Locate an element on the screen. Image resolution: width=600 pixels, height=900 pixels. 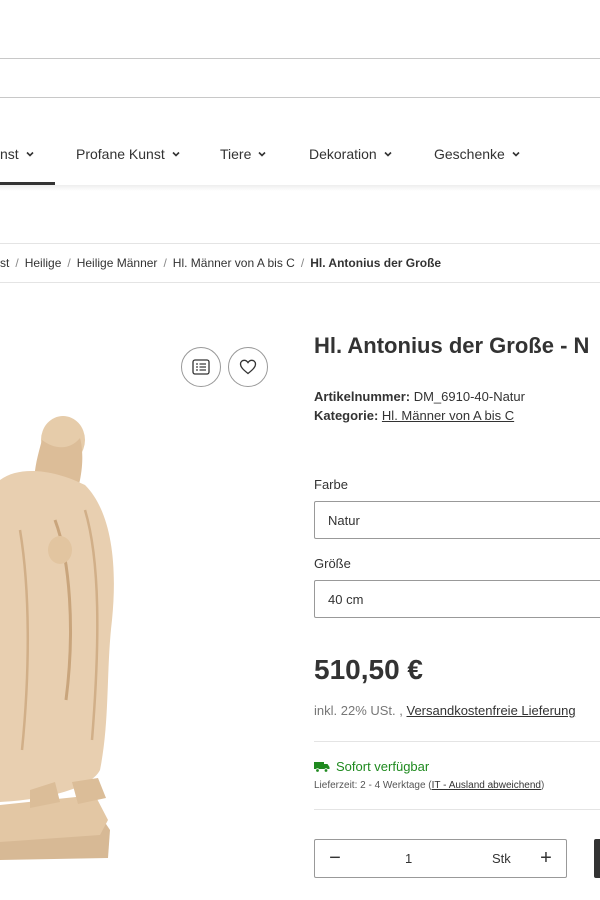
nav-item-label: Tiere is located at coordinates (236, 154).